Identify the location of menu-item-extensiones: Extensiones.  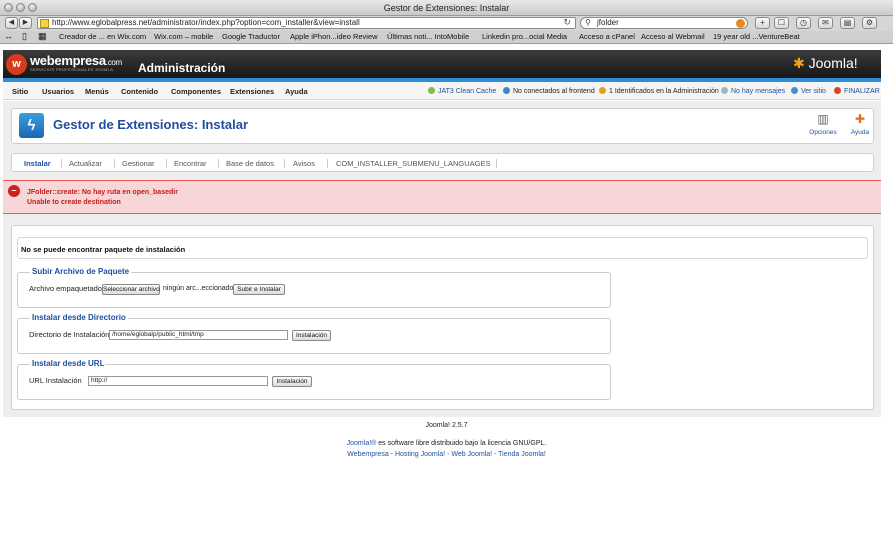
(252, 91).